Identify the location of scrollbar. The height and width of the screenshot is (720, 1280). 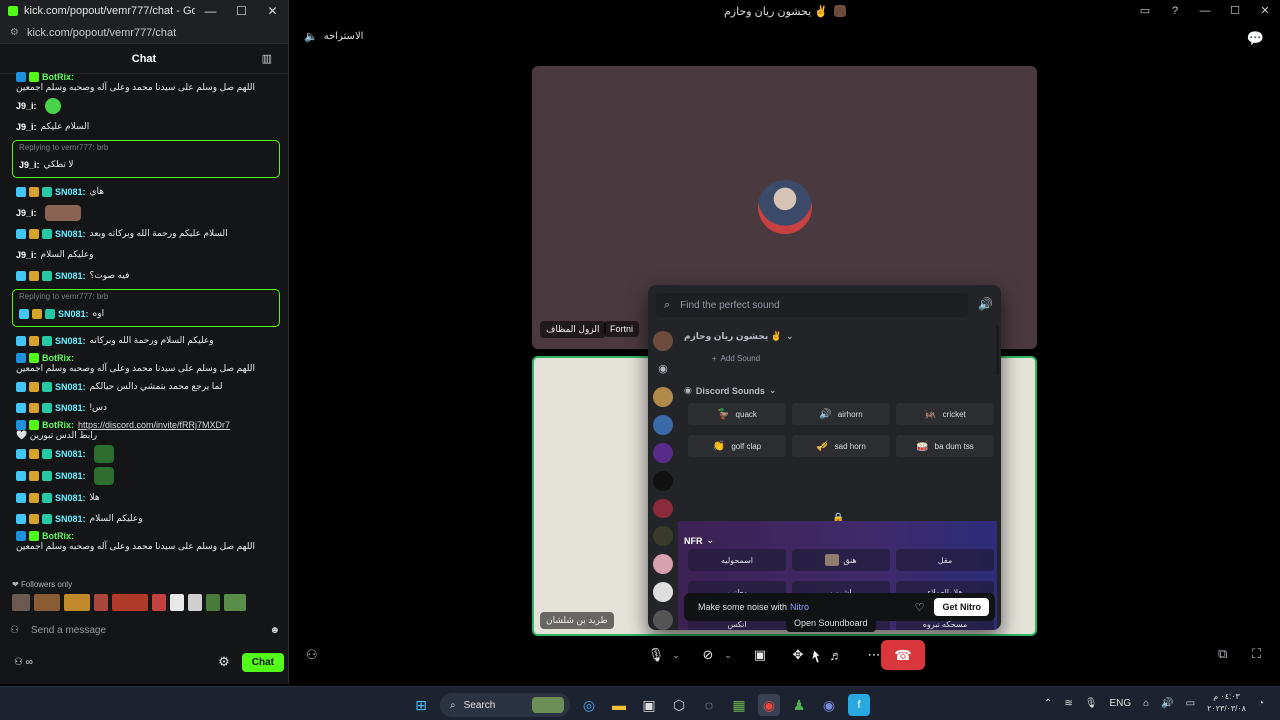
(997, 350).